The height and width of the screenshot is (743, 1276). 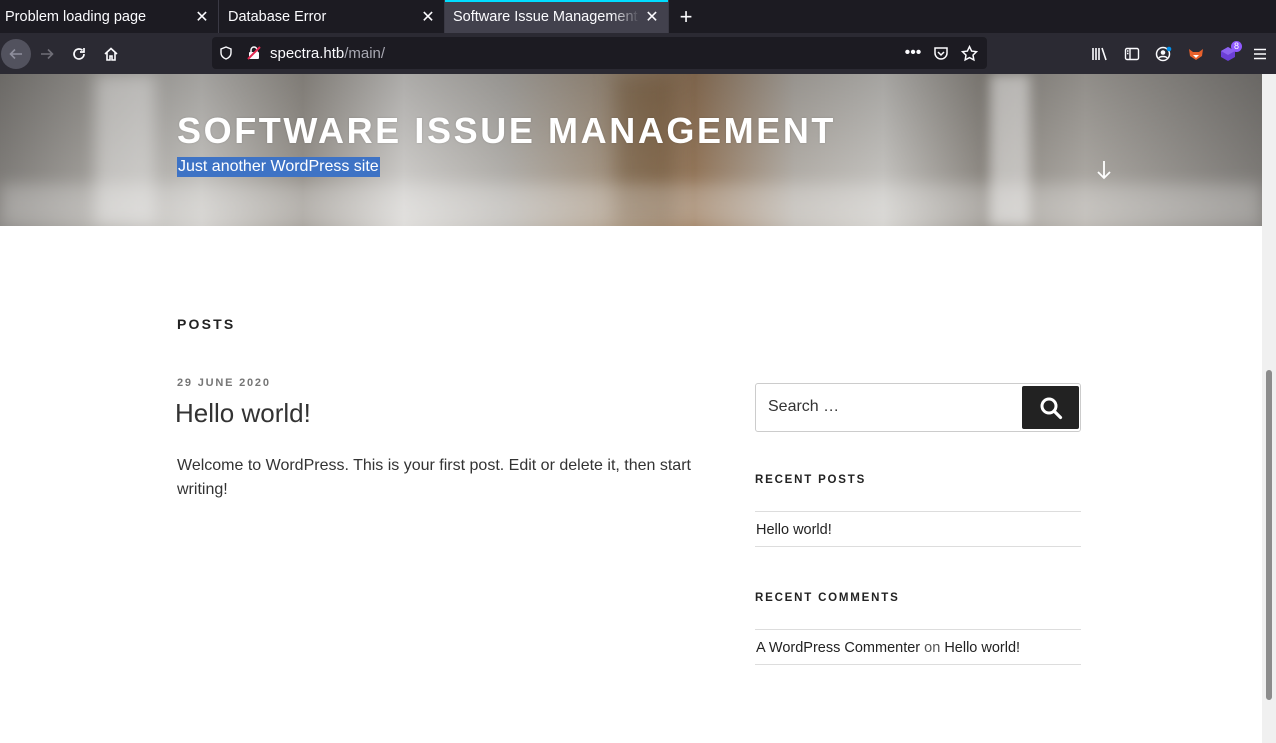 I want to click on back-button, so click(x=16, y=53).